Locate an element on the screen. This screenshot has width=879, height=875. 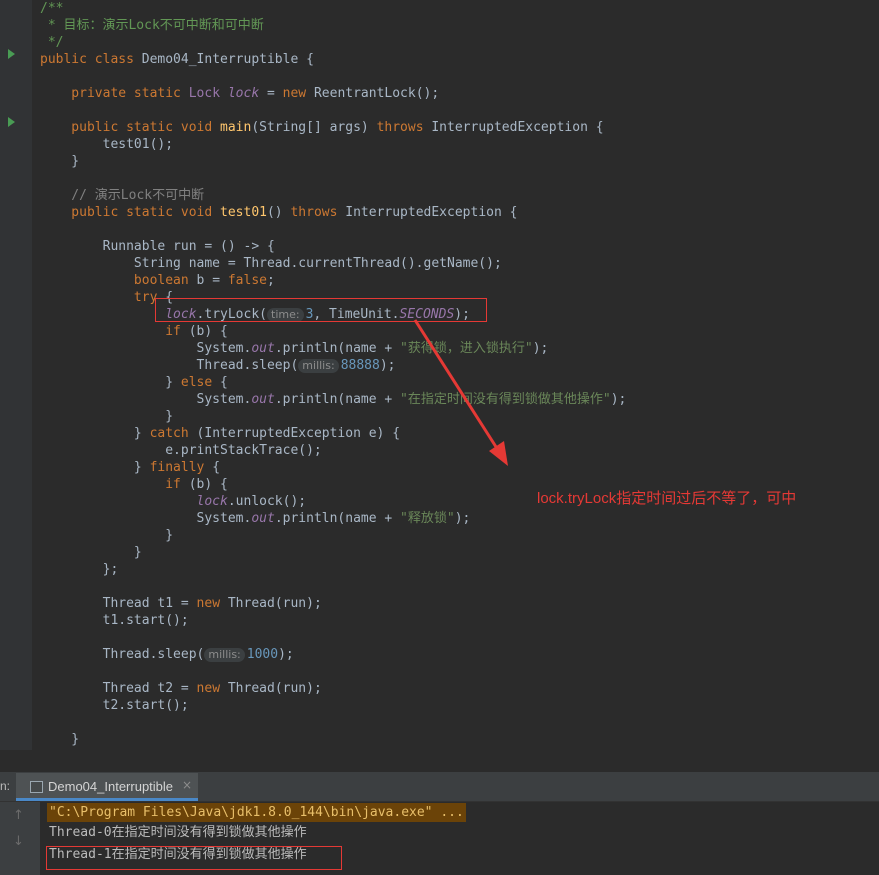
annotation-text: lock.tryLock指定时间过后不等了，可中 is located at coordinates (667, 498).